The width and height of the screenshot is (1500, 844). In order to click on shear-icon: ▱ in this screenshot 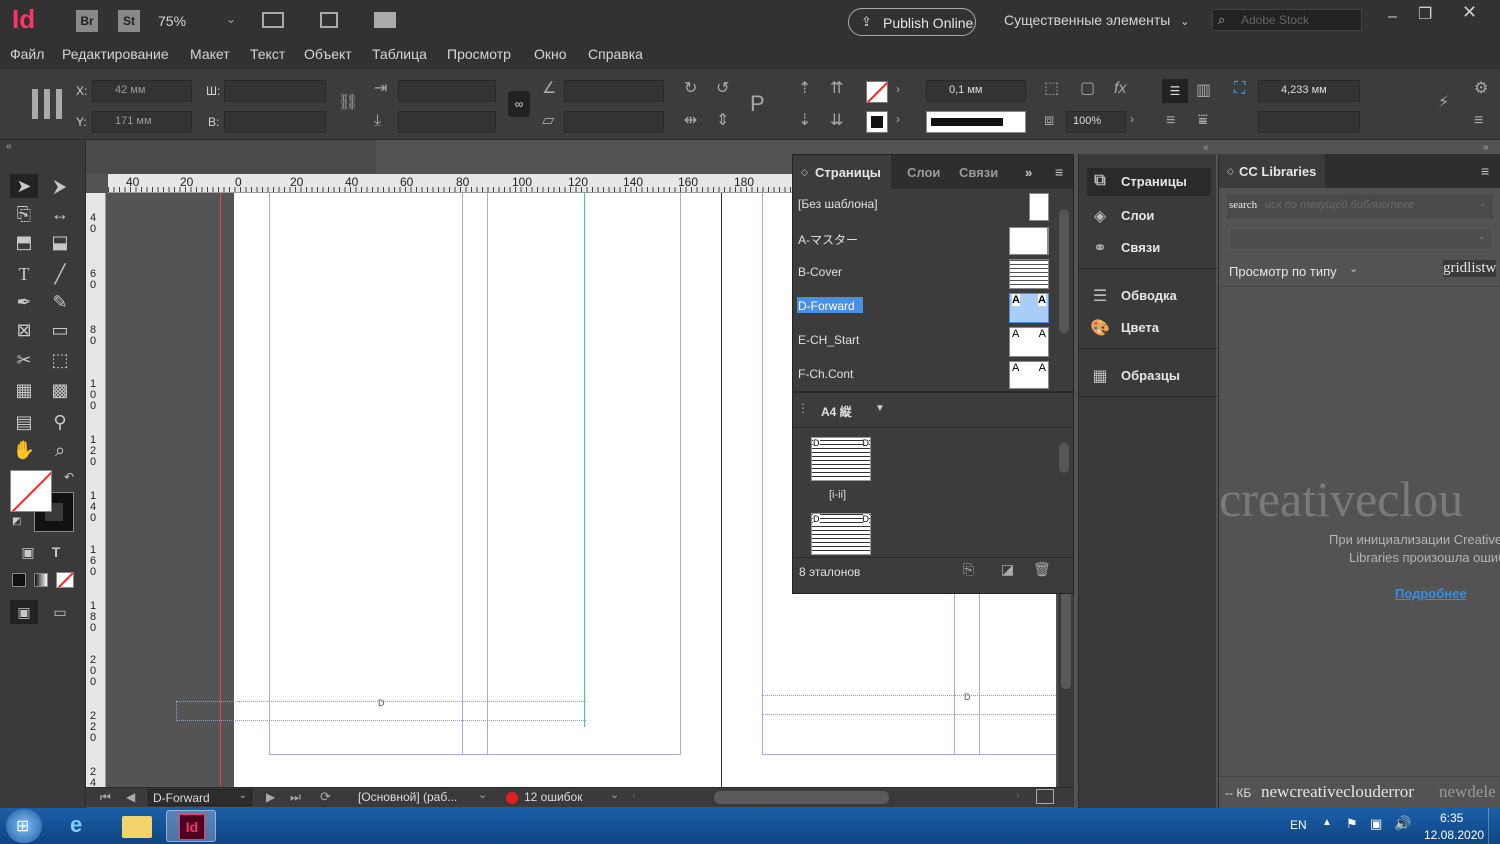, I will do `click(548, 121)`.